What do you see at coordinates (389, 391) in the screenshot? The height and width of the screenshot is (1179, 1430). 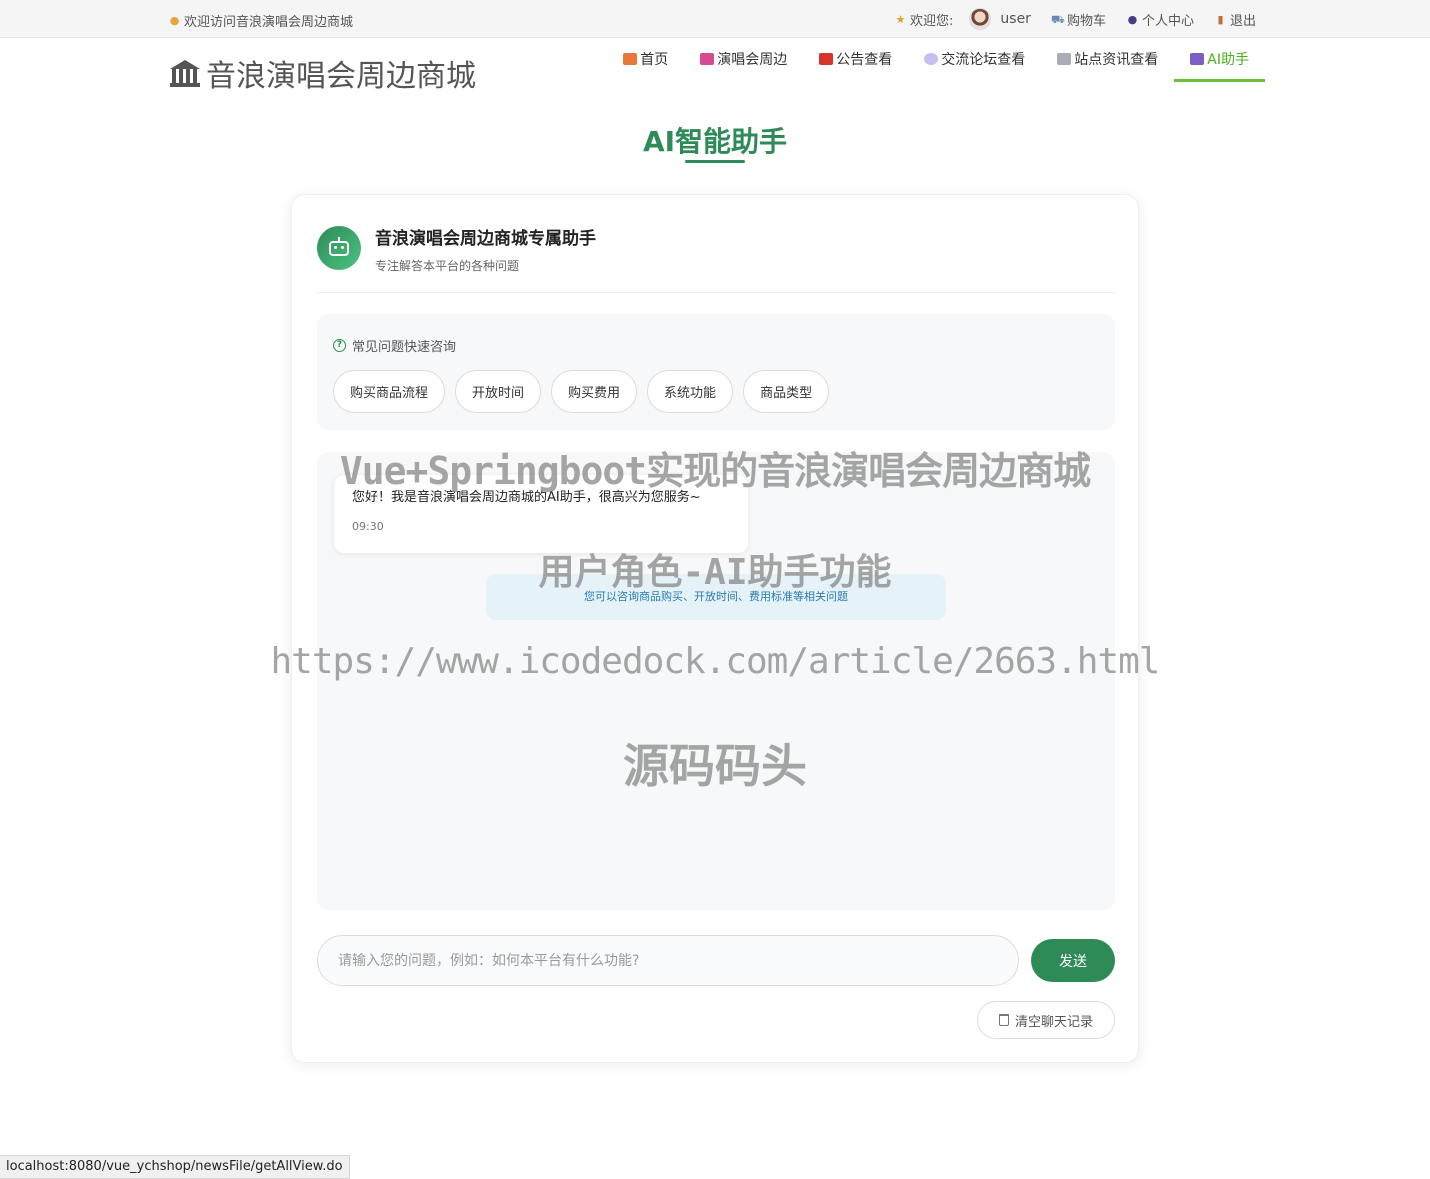 I see `faq-button: 购买商品流程` at bounding box center [389, 391].